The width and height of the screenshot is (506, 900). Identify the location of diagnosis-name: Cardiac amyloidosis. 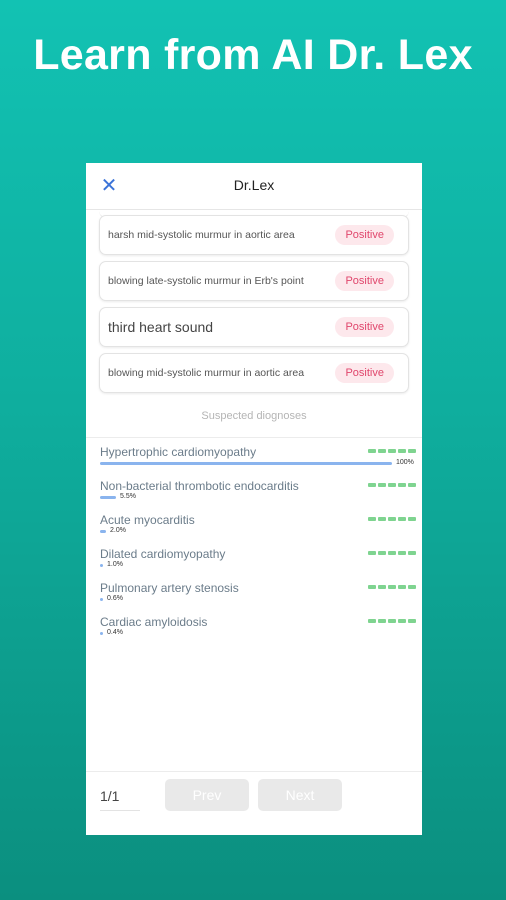
(154, 622).